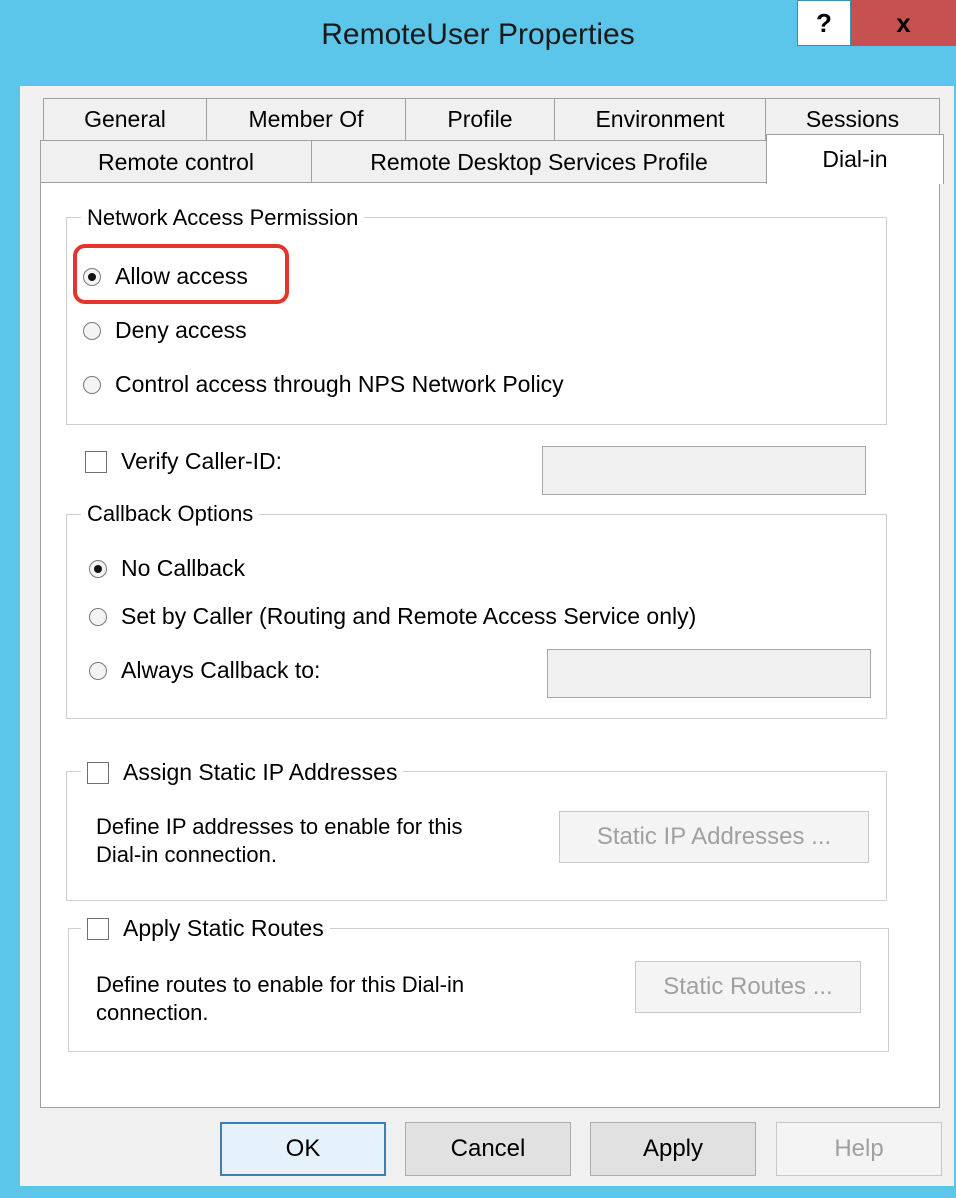 Image resolution: width=956 pixels, height=1198 pixels. Describe the element at coordinates (488, 1149) in the screenshot. I see `cancel-button: Cancel` at that location.